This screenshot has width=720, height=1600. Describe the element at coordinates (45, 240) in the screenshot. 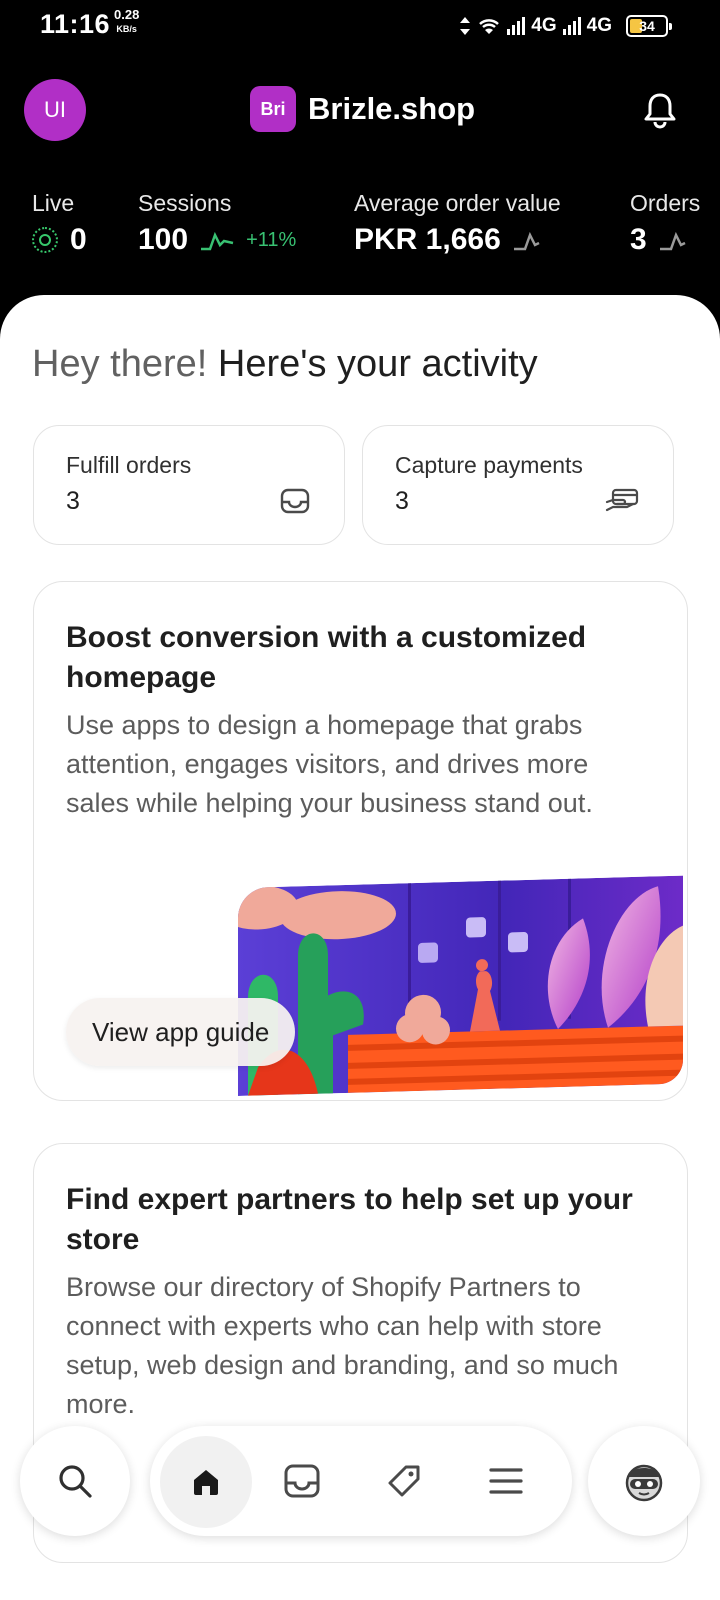

I see `live-pulse-icon` at that location.